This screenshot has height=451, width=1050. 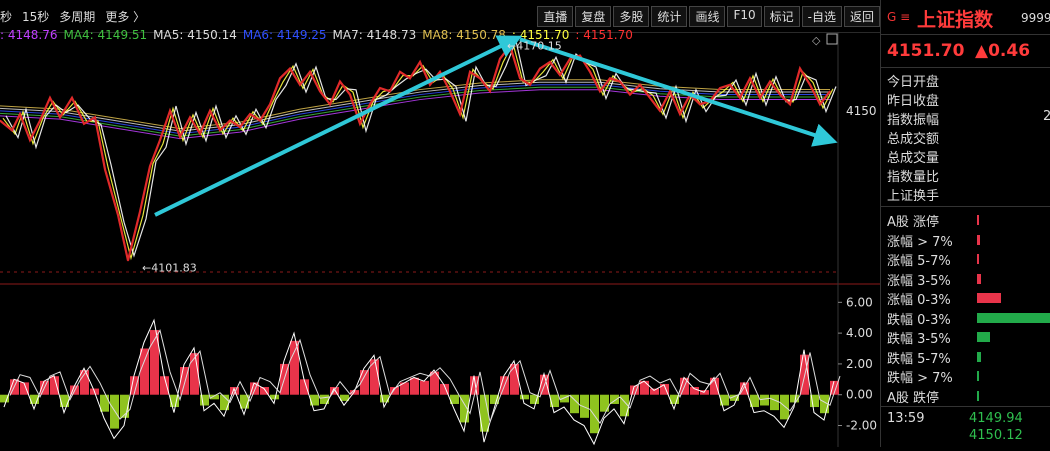 What do you see at coordinates (861, 16) in the screenshot?
I see `tool-button: 返回` at bounding box center [861, 16].